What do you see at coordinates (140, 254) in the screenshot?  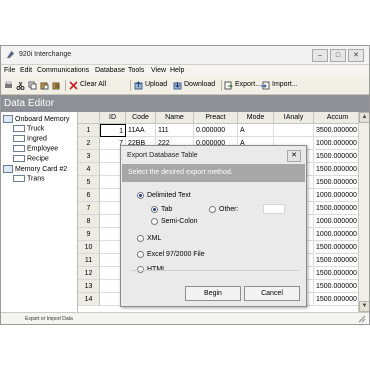 I see `radio-excel` at bounding box center [140, 254].